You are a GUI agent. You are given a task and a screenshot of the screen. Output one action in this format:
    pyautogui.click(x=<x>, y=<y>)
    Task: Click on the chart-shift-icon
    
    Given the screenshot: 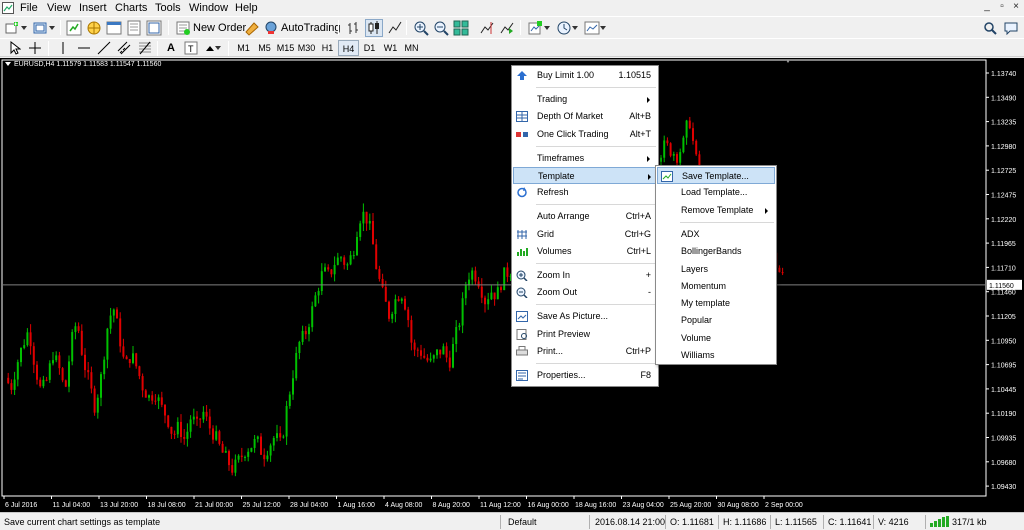 What is the action you would take?
    pyautogui.click(x=487, y=28)
    